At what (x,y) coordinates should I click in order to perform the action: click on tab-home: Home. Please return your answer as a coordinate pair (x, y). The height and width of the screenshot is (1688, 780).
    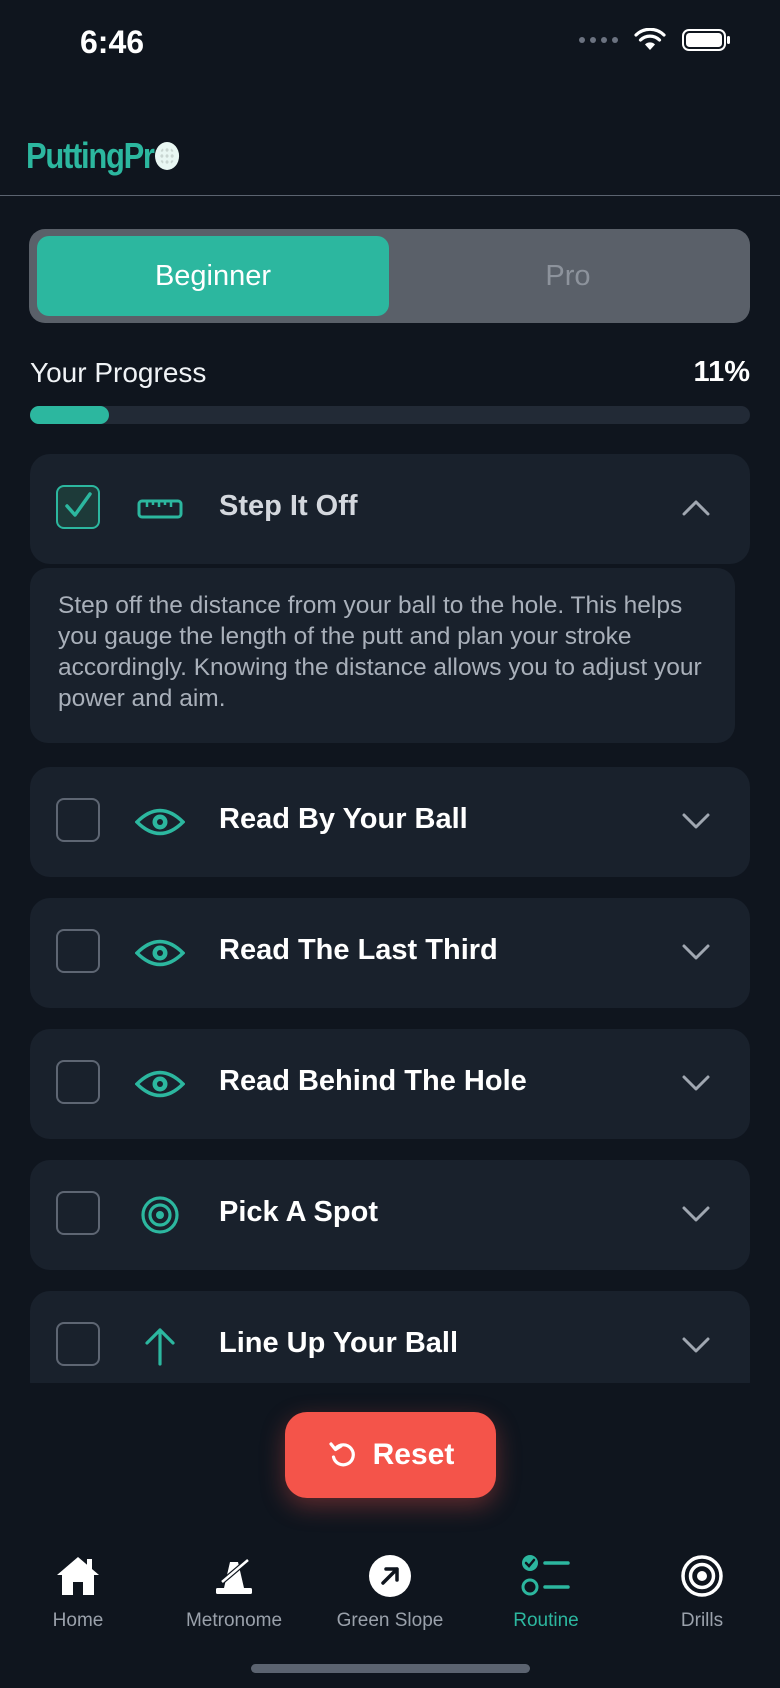
    Looking at the image, I should click on (78, 1591).